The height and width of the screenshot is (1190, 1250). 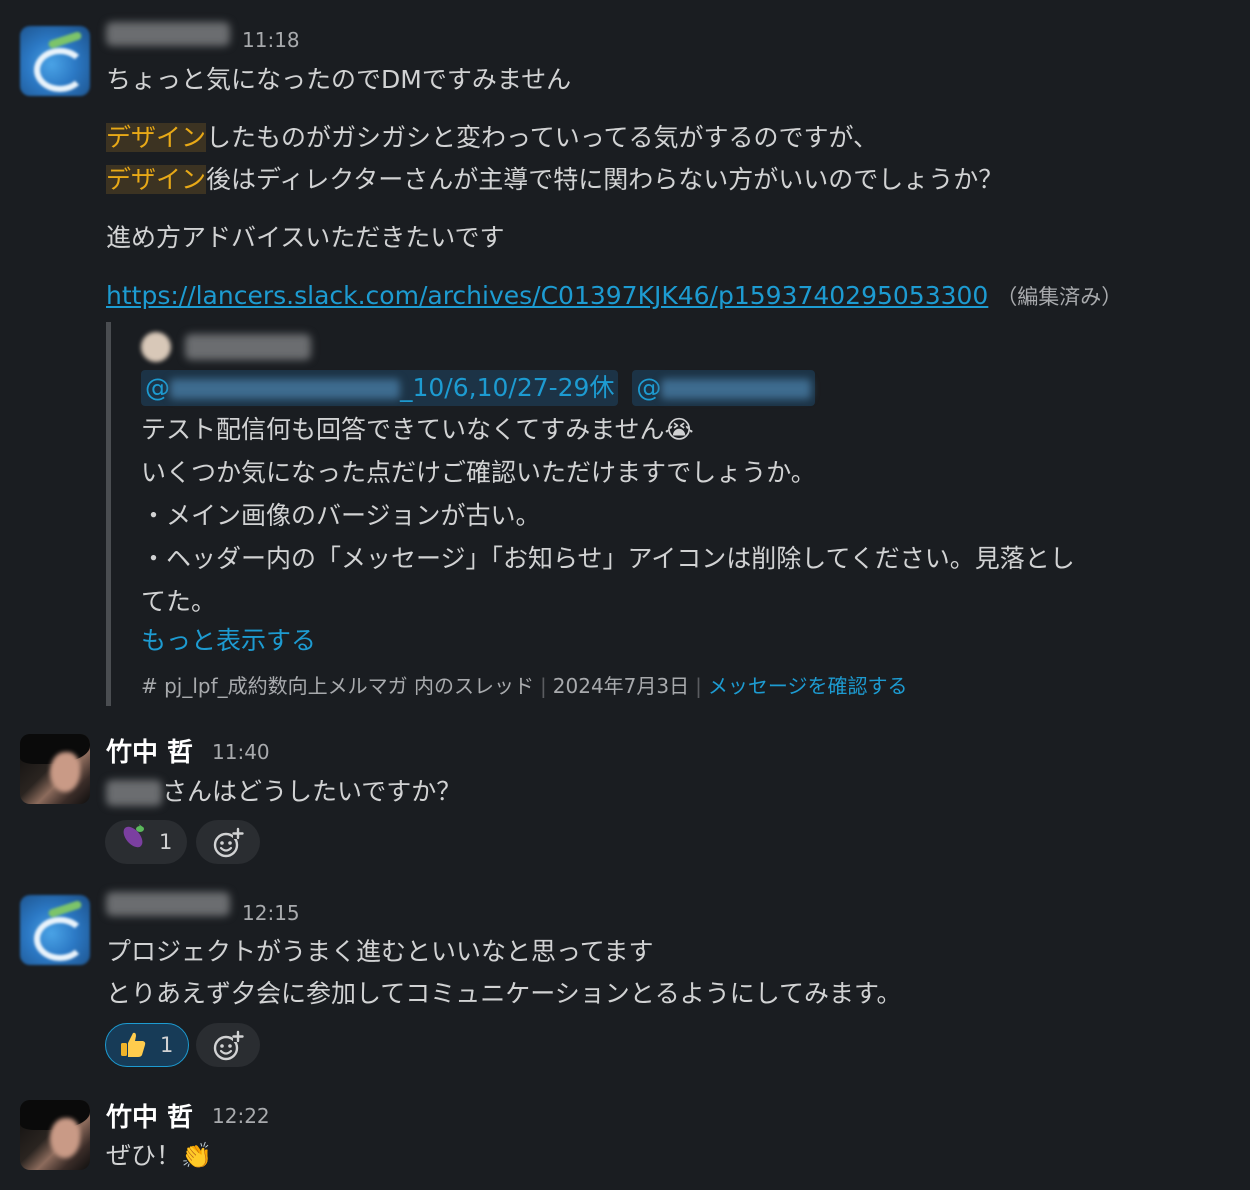 I want to click on message-text-line: 進め方アドバイスいただきたいです, so click(x=305, y=237).